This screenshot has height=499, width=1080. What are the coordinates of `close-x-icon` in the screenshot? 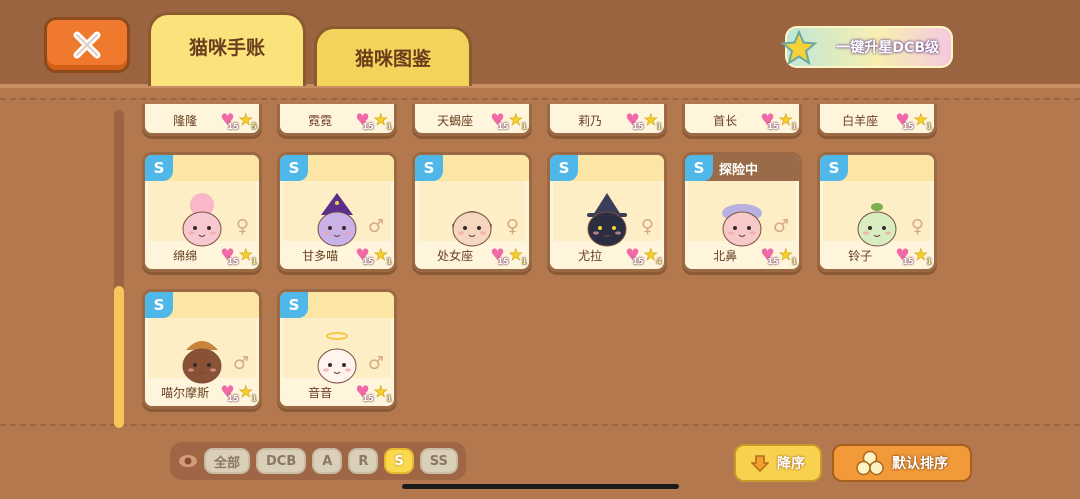 It's located at (87, 45).